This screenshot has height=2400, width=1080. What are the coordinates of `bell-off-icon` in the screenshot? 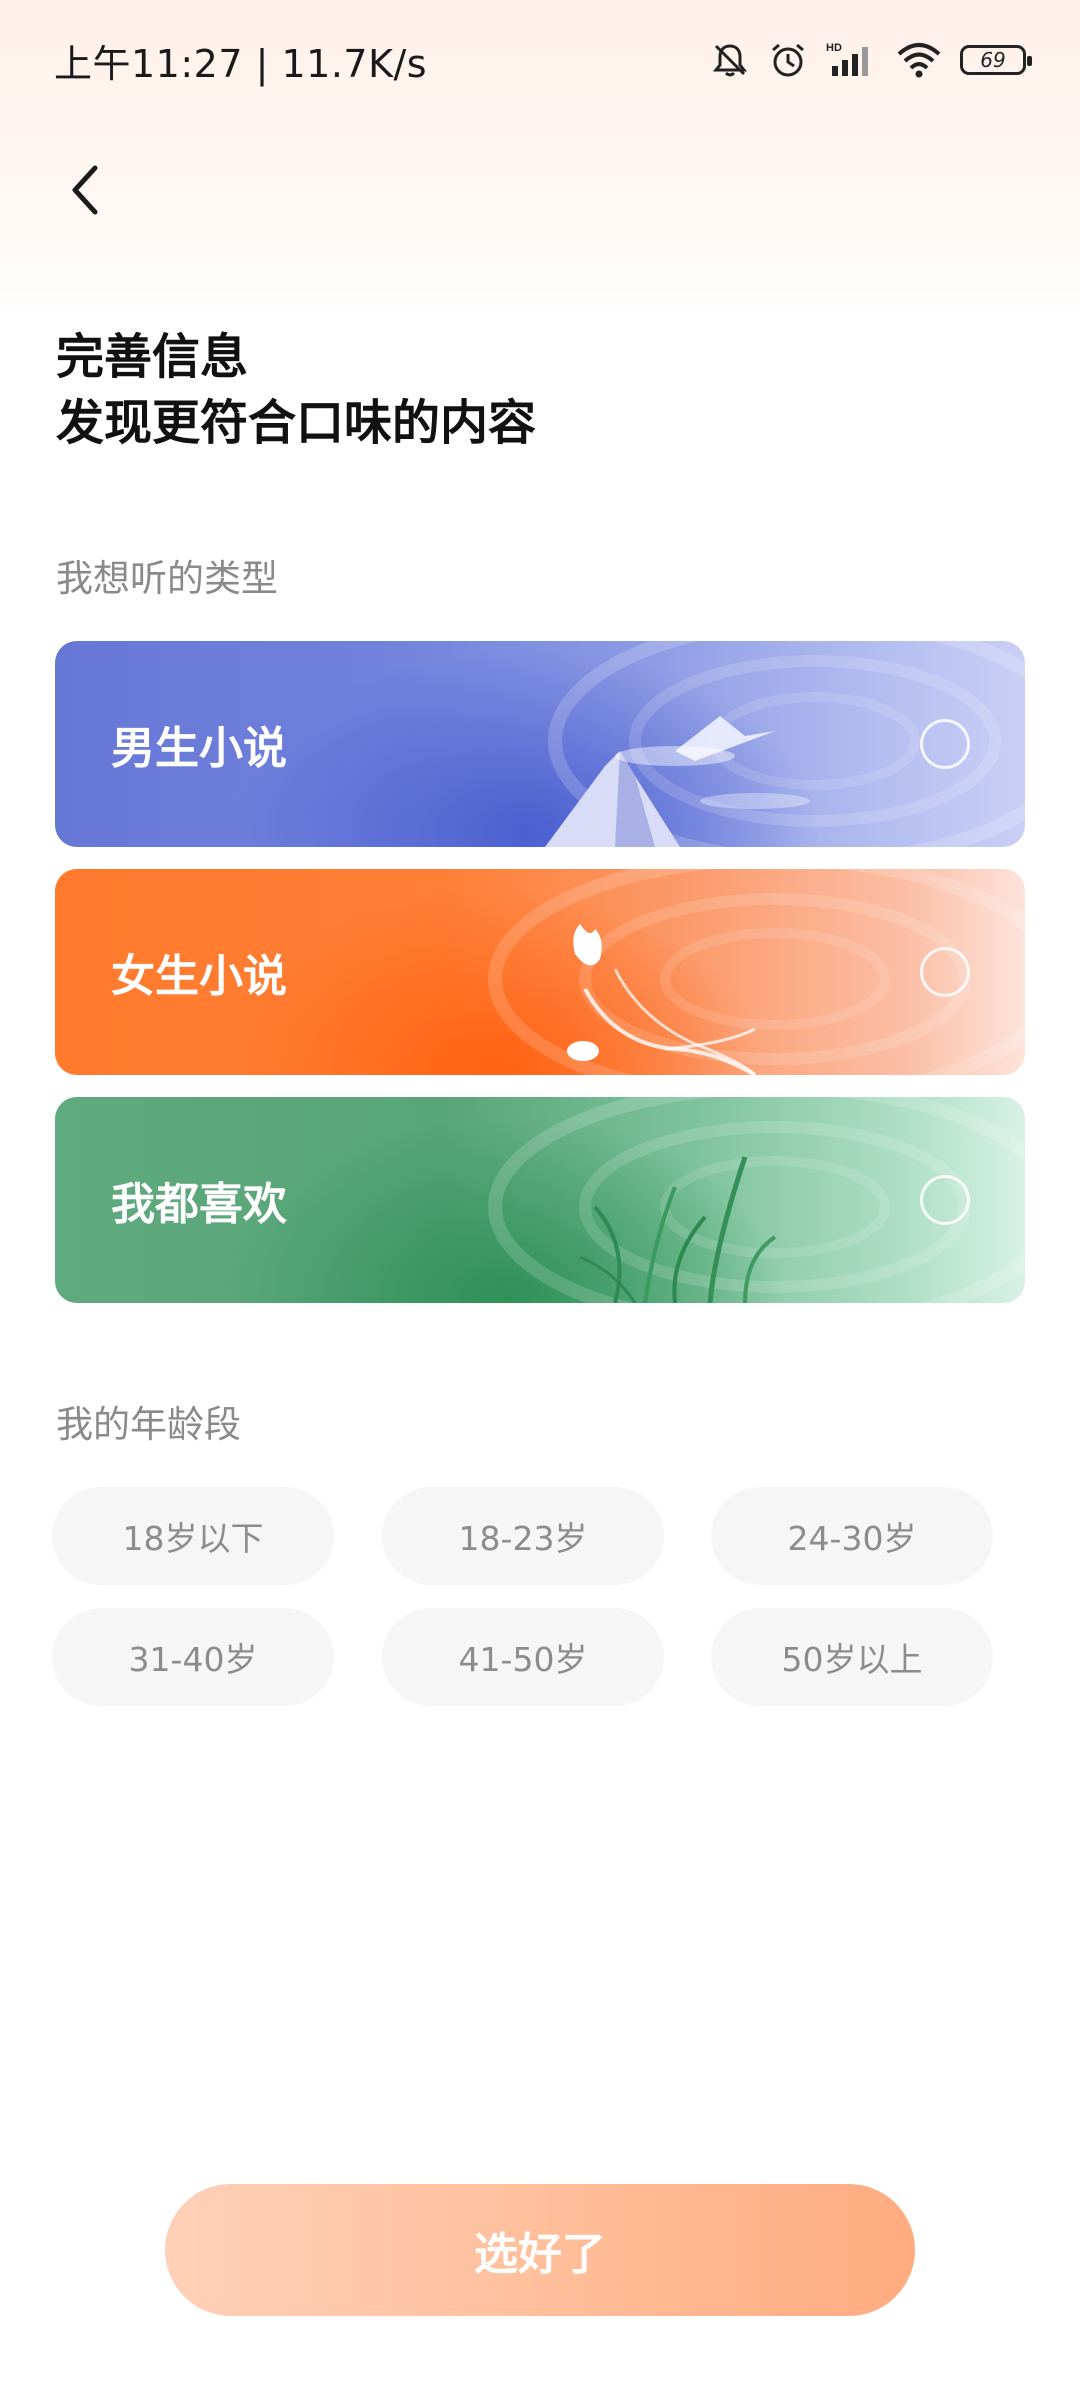 It's located at (730, 60).